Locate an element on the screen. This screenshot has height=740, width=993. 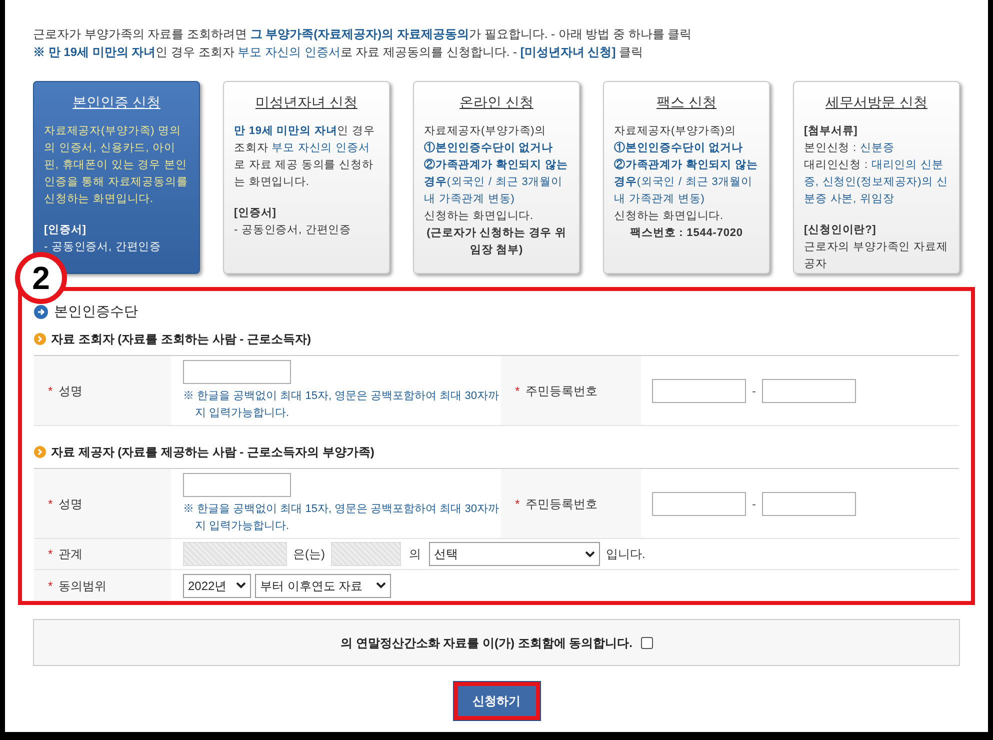
card-text: 대리인신청 : 대리인의 신분증, 신청인(정보제공자)의 신분증 사본, 위임장 is located at coordinates (876, 182).